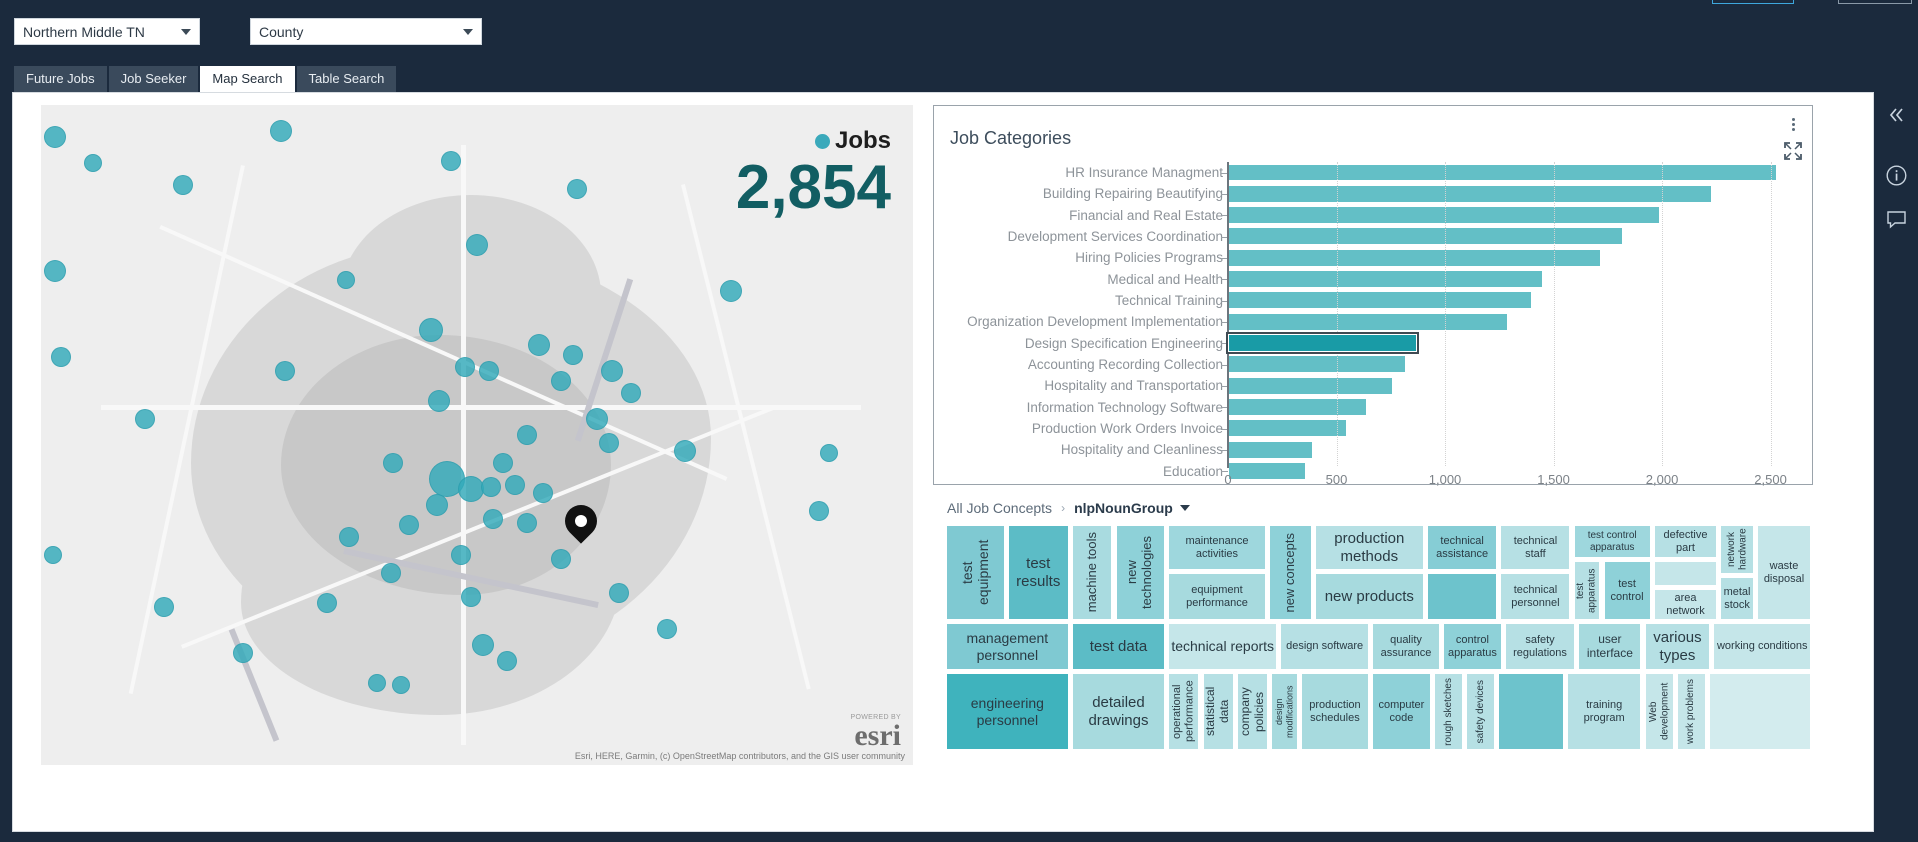 The height and width of the screenshot is (842, 1918). Describe the element at coordinates (975, 572) in the screenshot. I see `treemap-tile: test equipment` at that location.